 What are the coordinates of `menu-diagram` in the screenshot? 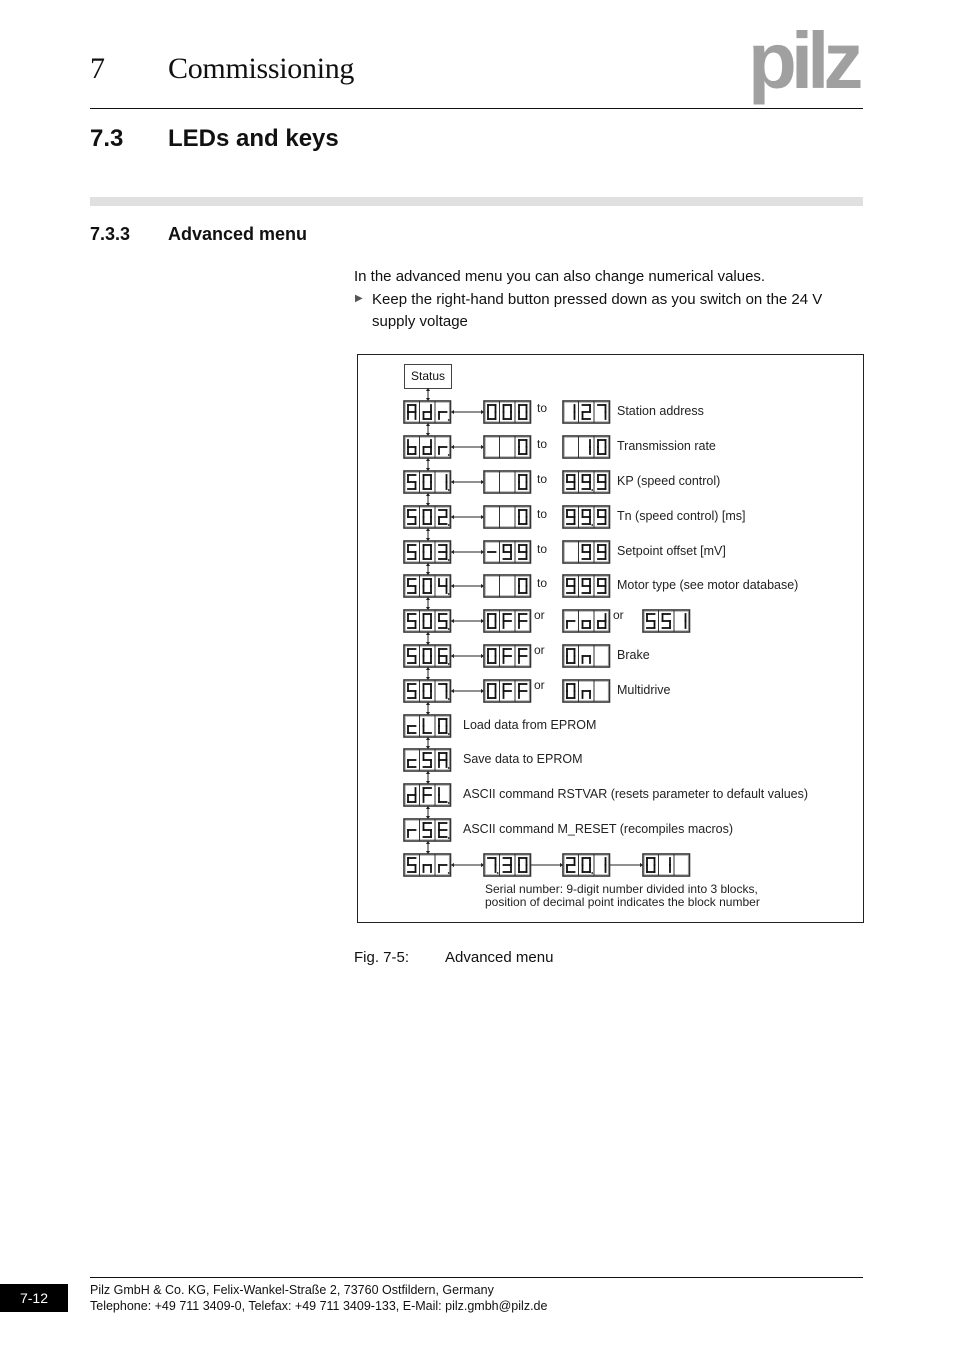 It's located at (547, 632).